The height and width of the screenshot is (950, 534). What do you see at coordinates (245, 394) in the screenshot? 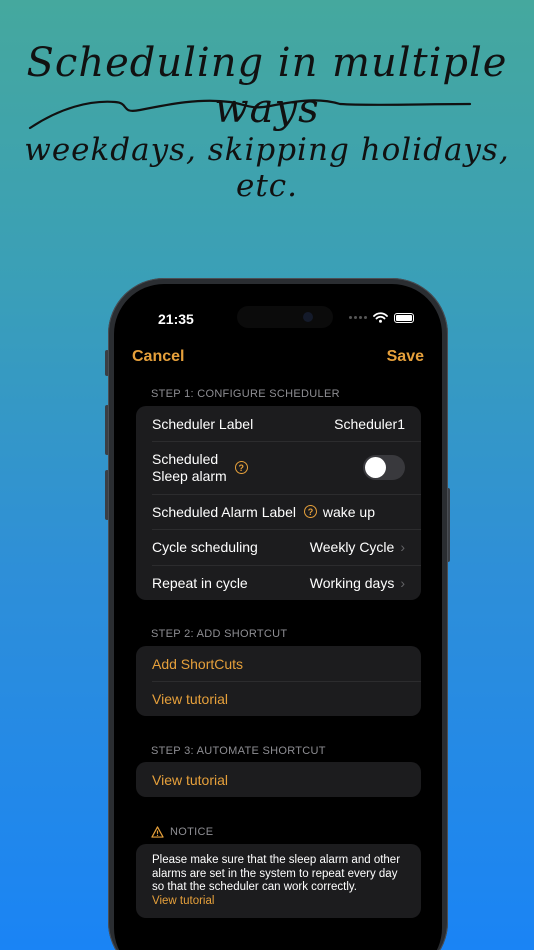
I see `step1-header: STEP 1: CONFIGURE SCHEDULER` at bounding box center [245, 394].